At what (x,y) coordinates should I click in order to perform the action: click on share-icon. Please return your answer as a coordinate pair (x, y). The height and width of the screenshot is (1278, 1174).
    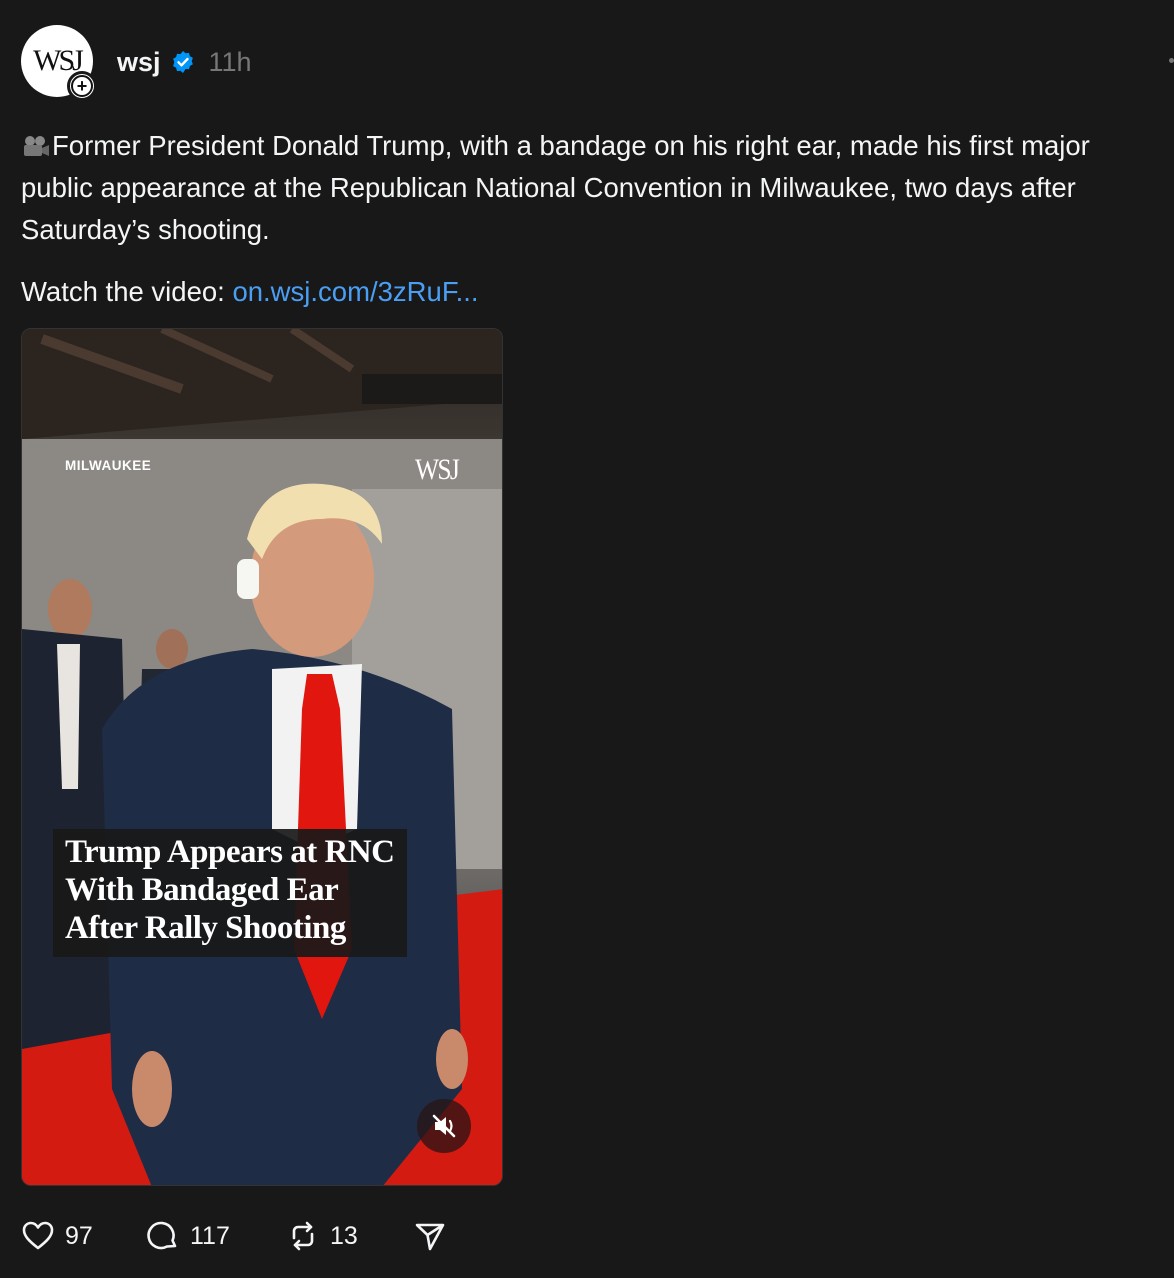
    Looking at the image, I should click on (430, 1237).